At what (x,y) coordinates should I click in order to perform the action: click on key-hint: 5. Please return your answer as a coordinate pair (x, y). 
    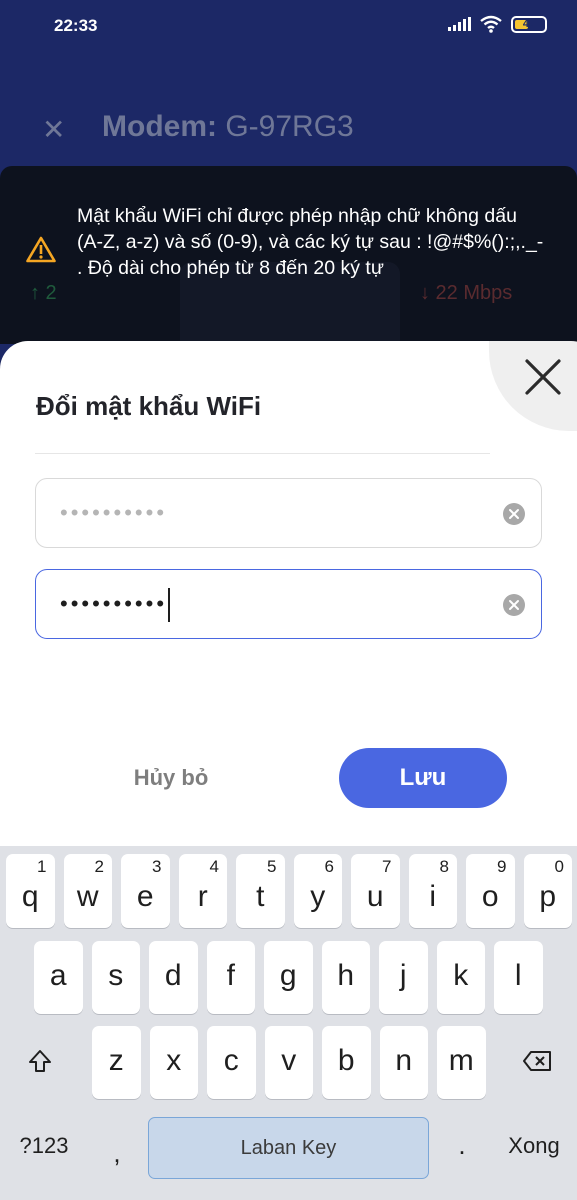
    Looking at the image, I should click on (272, 866).